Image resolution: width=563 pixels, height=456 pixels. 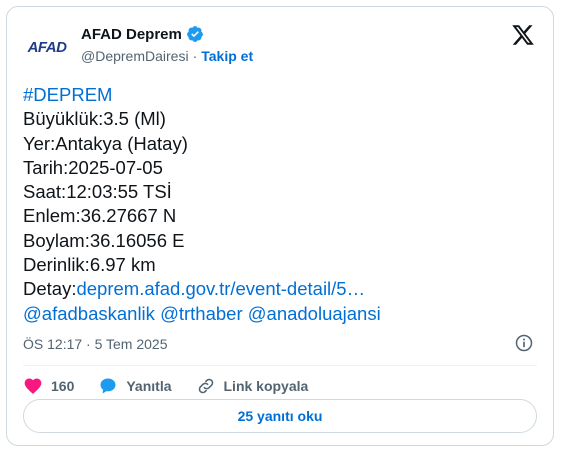 I want to click on latitude-line: Enlem:36.27667 N, so click(x=100, y=216).